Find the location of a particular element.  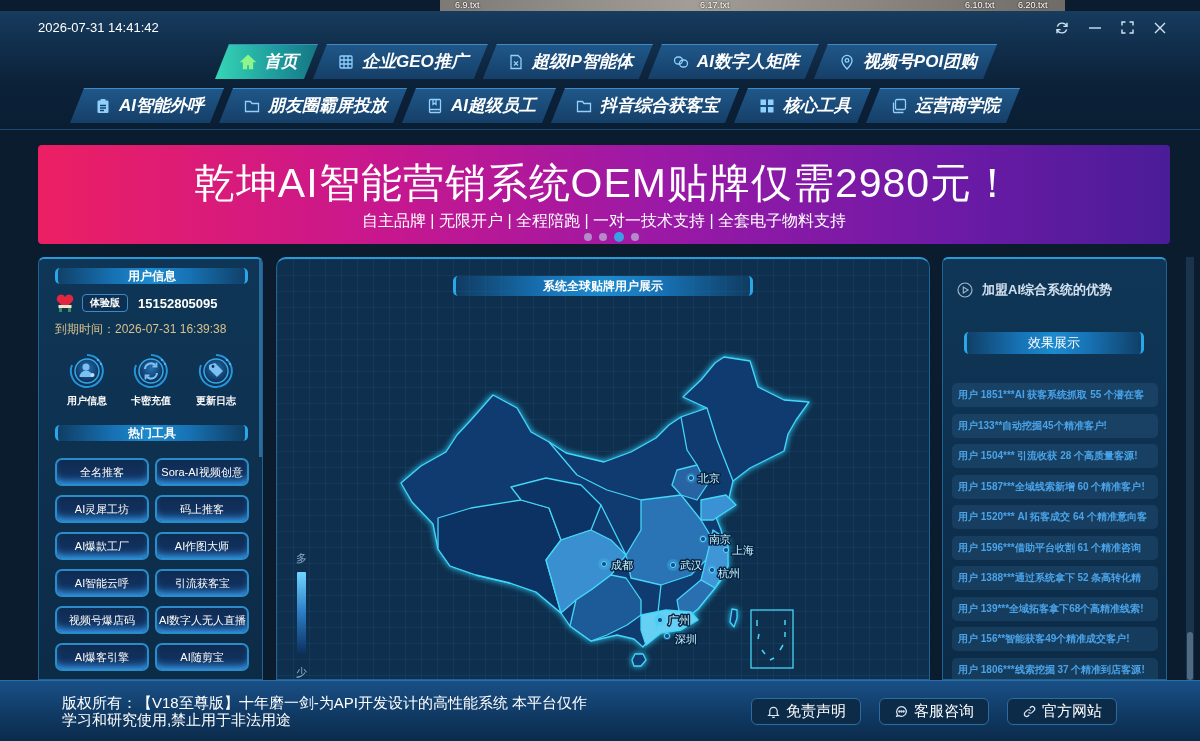

datetime: 2026-07-31 14:41:42 is located at coordinates (98, 27).